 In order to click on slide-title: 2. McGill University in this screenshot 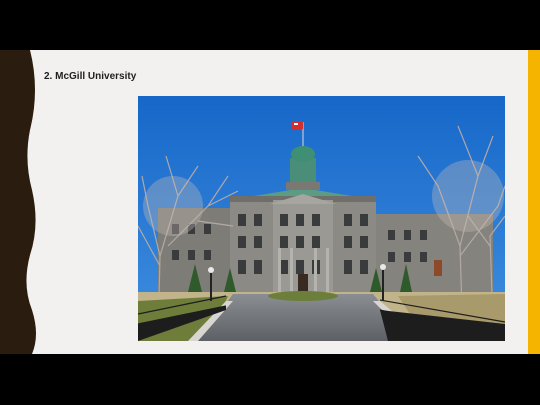, I will do `click(90, 76)`.